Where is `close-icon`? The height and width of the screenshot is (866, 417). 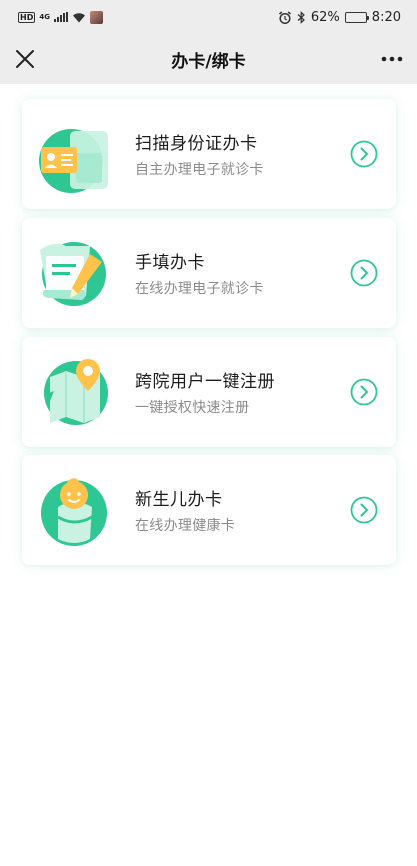 close-icon is located at coordinates (25, 59).